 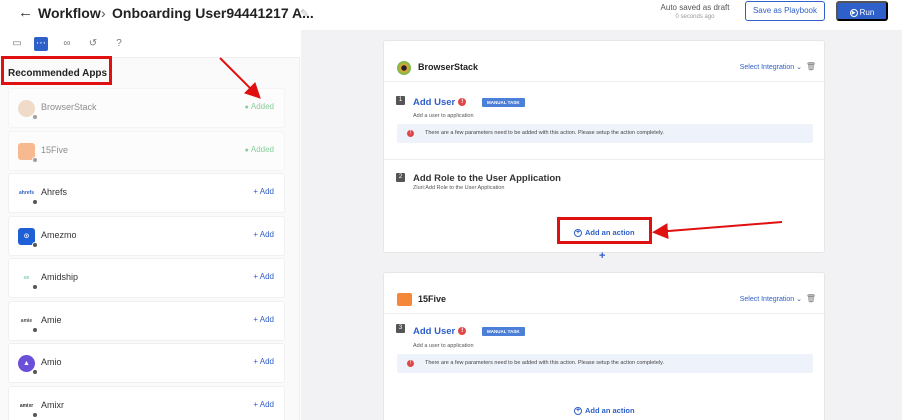 I want to click on add-action-button: + Add an action, so click(x=604, y=411).